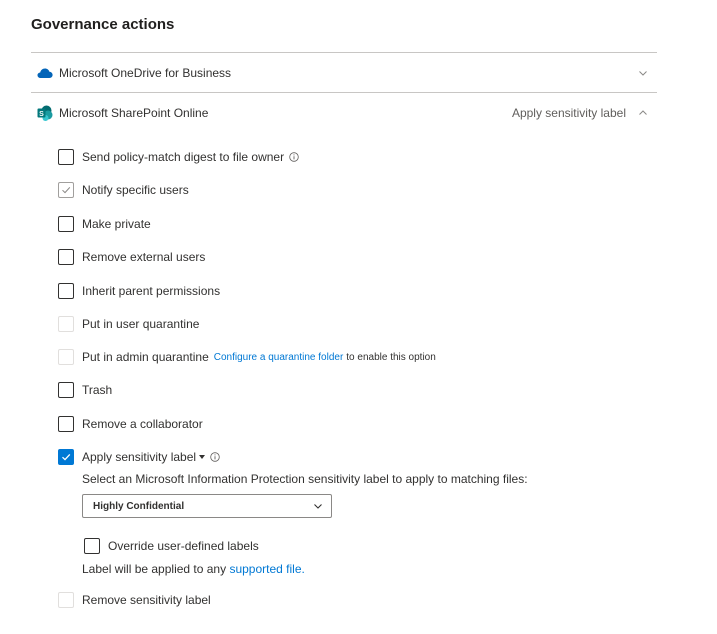 The width and height of the screenshot is (717, 634). I want to click on page-title: Governance actions, so click(103, 24).